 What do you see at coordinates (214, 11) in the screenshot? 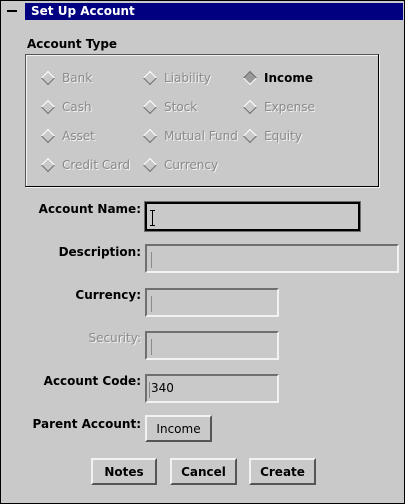
I see `window-title: Set Up Account` at bounding box center [214, 11].